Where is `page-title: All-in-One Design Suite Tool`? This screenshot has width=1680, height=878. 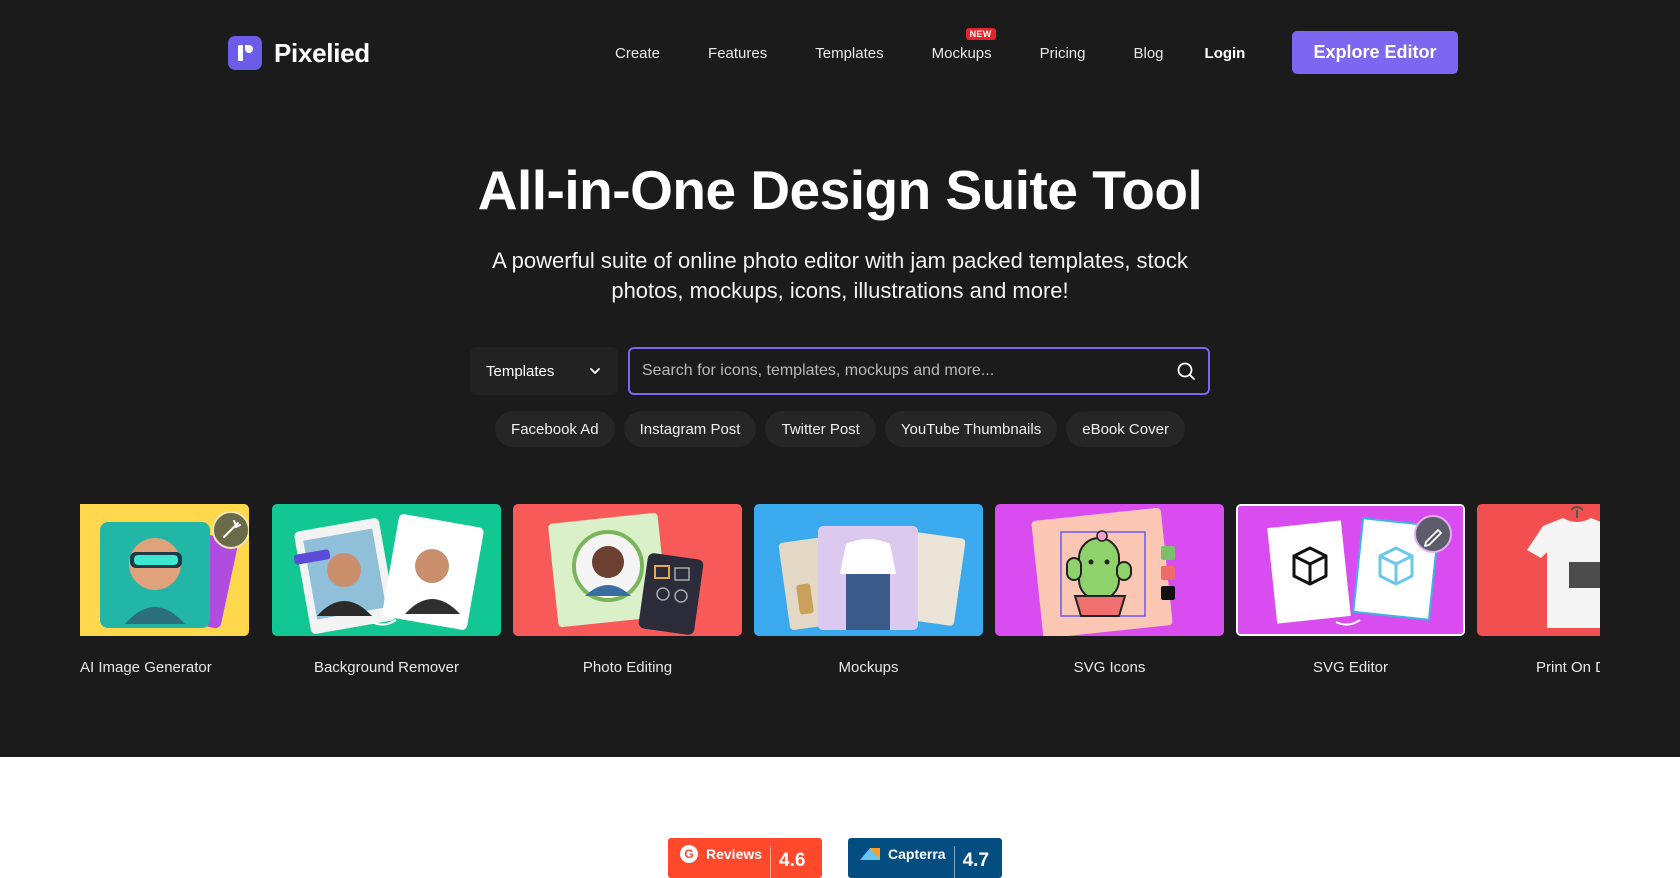 page-title: All-in-One Design Suite Tool is located at coordinates (840, 190).